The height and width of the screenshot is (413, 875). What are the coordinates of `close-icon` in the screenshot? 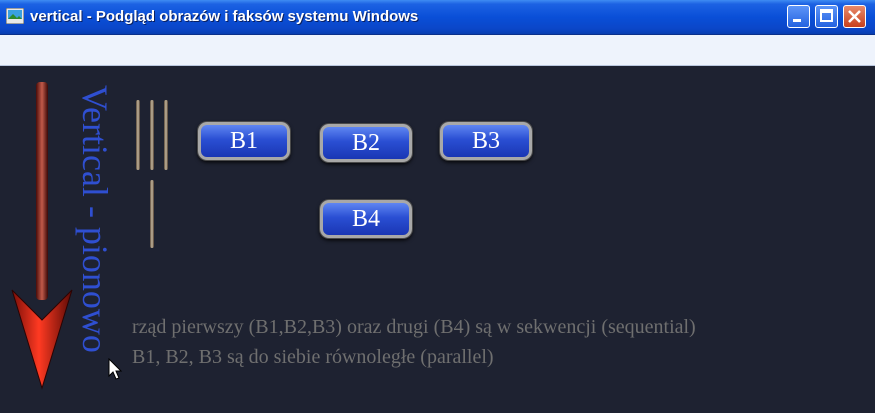 It's located at (854, 16).